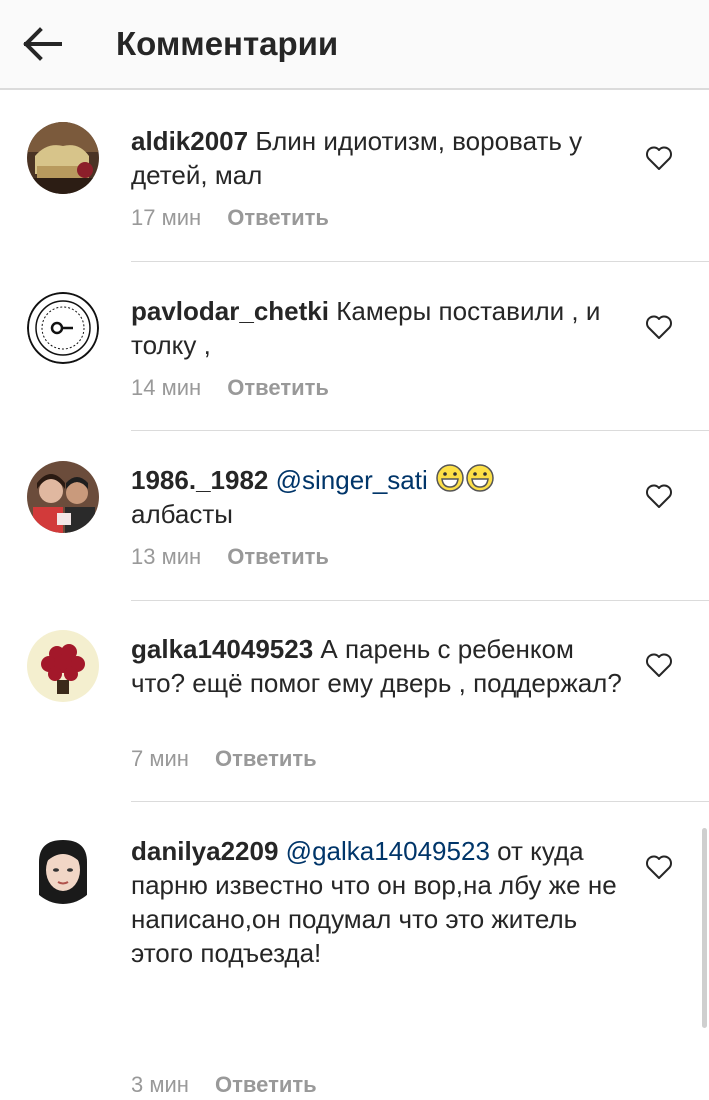 The image size is (709, 1100). Describe the element at coordinates (43, 44) in the screenshot. I see `back-arrow-icon` at that location.